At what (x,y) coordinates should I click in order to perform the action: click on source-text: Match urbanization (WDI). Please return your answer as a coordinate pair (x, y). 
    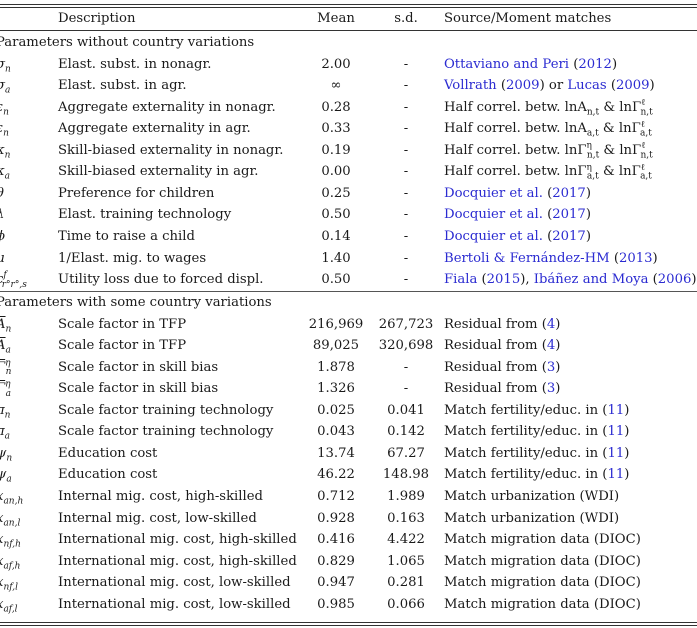
    Looking at the image, I should click on (532, 496).